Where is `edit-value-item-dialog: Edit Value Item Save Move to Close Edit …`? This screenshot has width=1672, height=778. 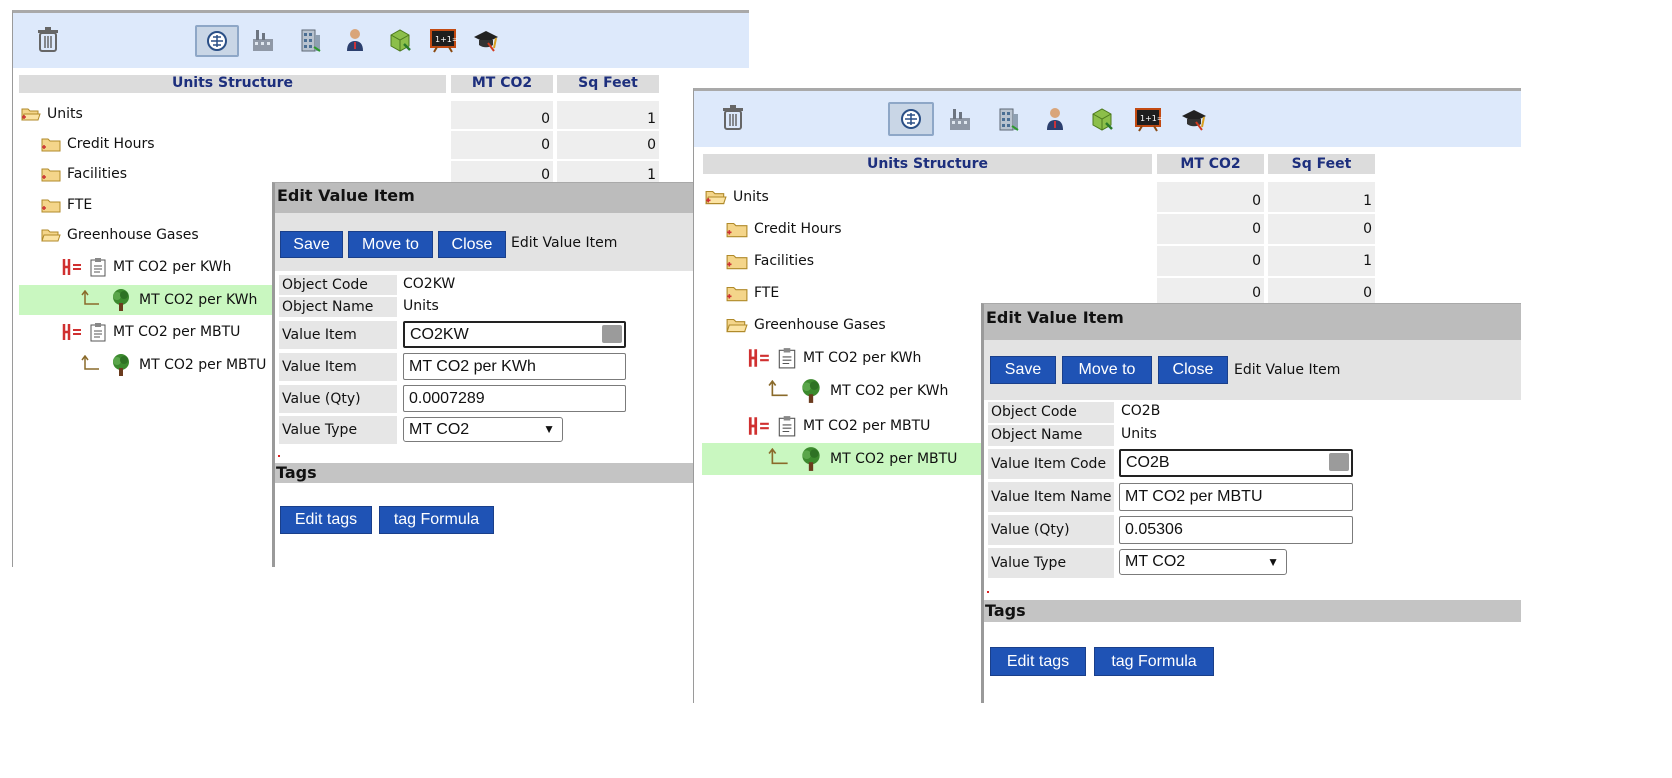
edit-value-item-dialog: Edit Value Item Save Move to Close Edit … is located at coordinates (510, 374).